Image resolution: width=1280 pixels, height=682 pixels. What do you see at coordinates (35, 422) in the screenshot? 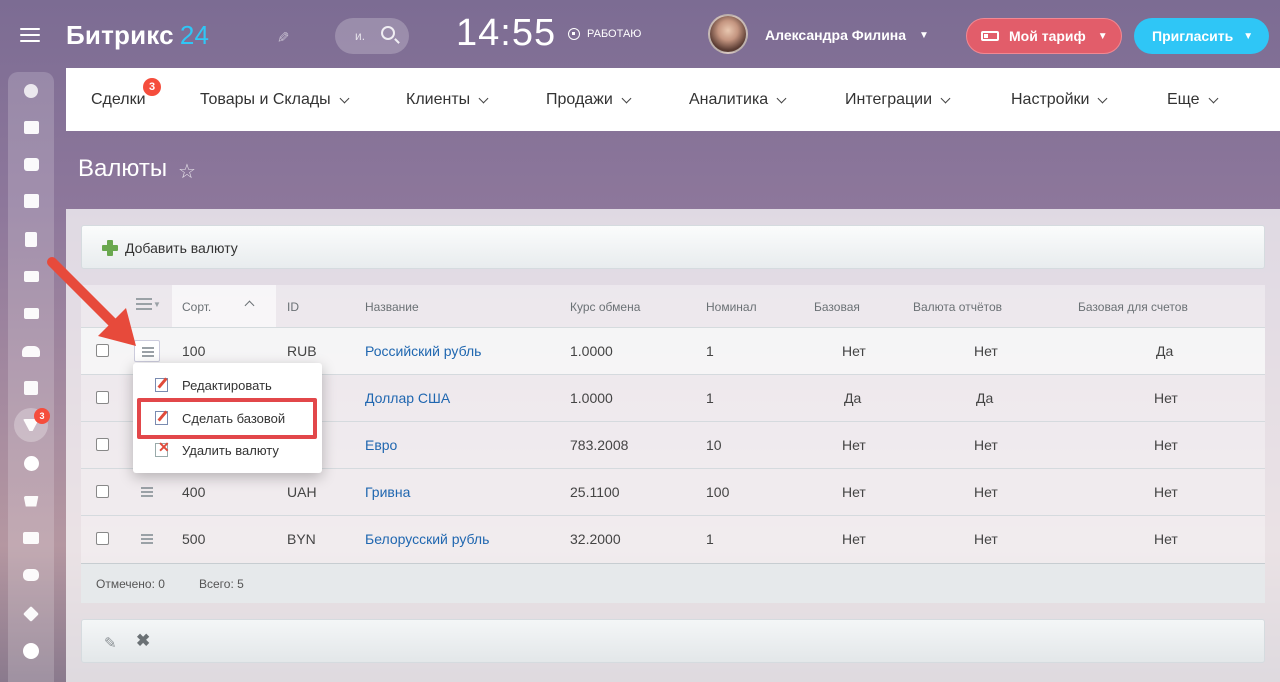
I see `crm-filter-icon: 3` at bounding box center [35, 422].